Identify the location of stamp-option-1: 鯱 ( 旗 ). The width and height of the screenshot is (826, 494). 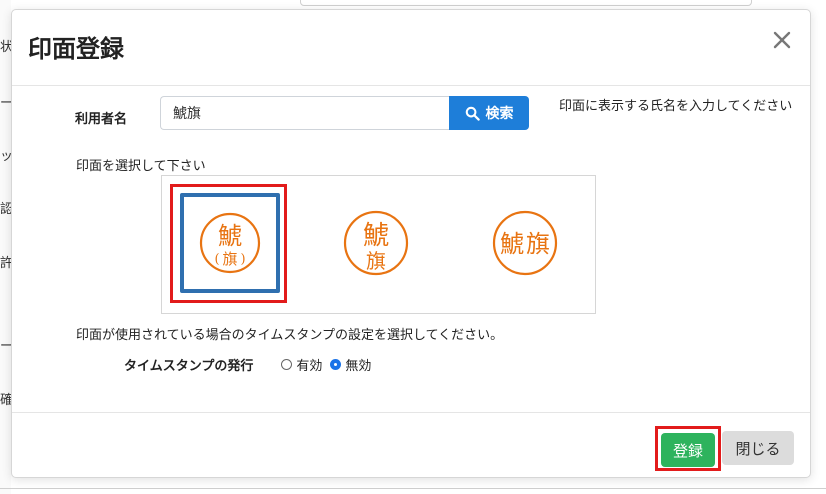
(230, 243).